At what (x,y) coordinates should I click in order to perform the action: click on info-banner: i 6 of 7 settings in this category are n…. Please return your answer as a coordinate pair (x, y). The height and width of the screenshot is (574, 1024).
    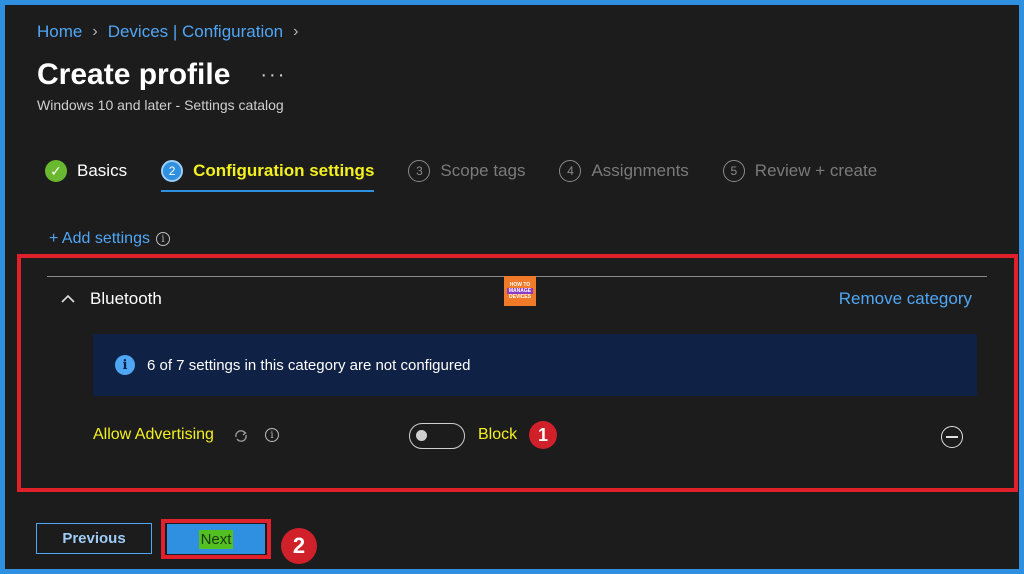
    Looking at the image, I should click on (535, 365).